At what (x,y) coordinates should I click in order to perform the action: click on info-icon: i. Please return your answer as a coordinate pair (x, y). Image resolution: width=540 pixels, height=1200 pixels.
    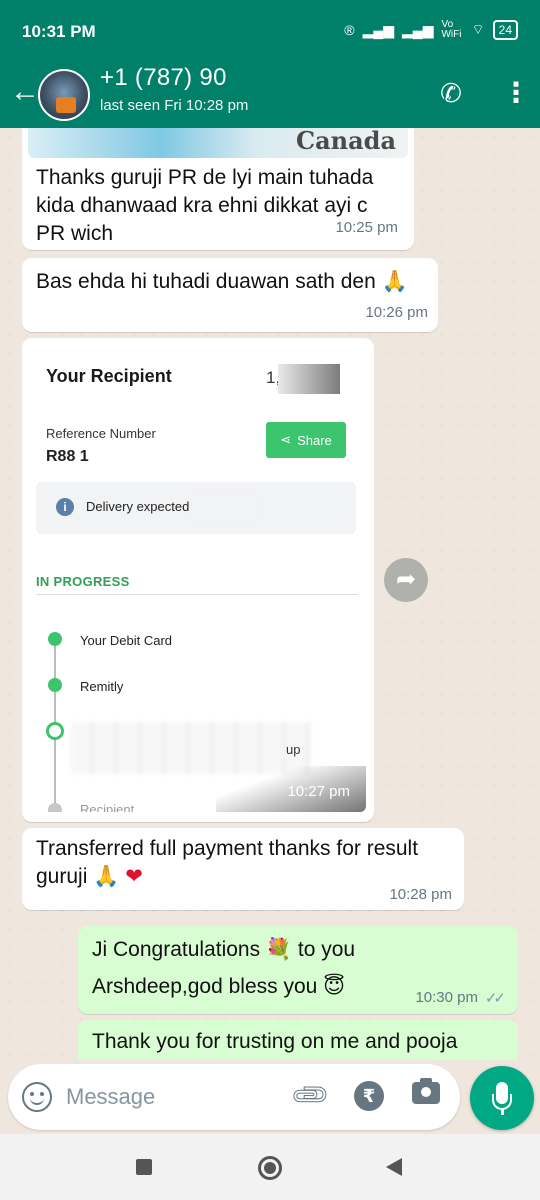
    Looking at the image, I should click on (65, 507).